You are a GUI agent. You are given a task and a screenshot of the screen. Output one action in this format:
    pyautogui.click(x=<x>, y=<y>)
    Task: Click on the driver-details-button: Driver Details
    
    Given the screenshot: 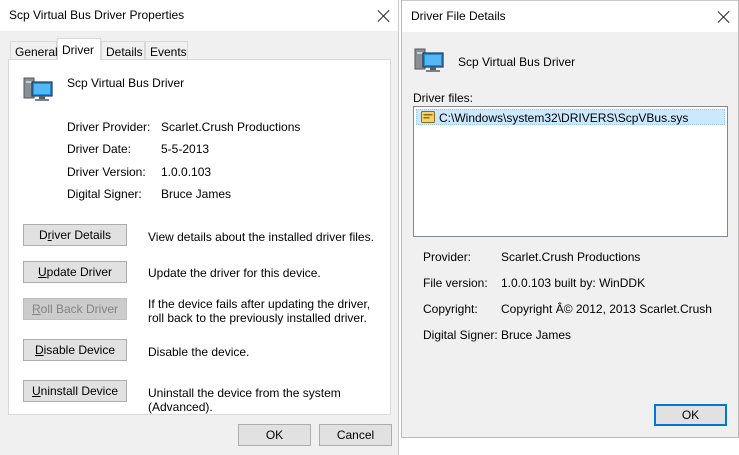 What is the action you would take?
    pyautogui.click(x=75, y=235)
    